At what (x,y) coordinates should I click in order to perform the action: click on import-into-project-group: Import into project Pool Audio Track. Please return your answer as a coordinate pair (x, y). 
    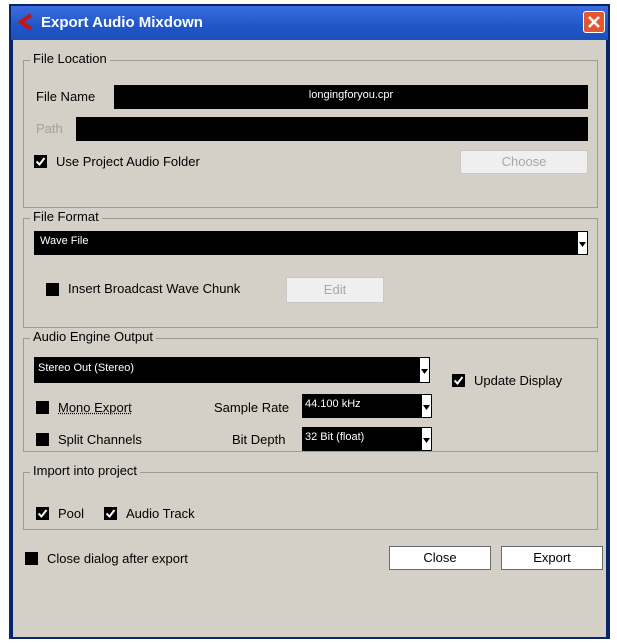
    Looking at the image, I should click on (310, 496).